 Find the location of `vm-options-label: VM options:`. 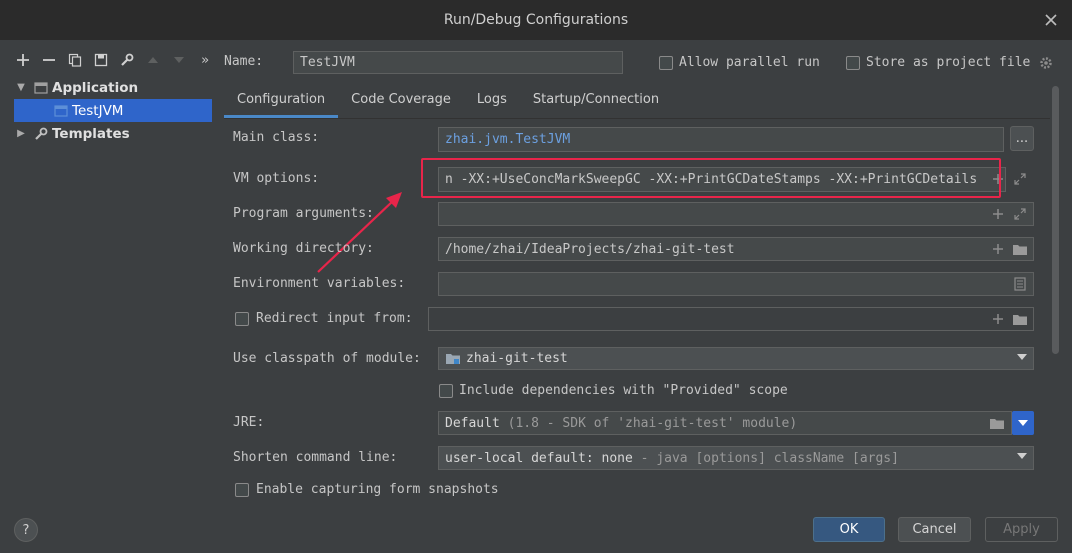

vm-options-label: VM options: is located at coordinates (276, 178).